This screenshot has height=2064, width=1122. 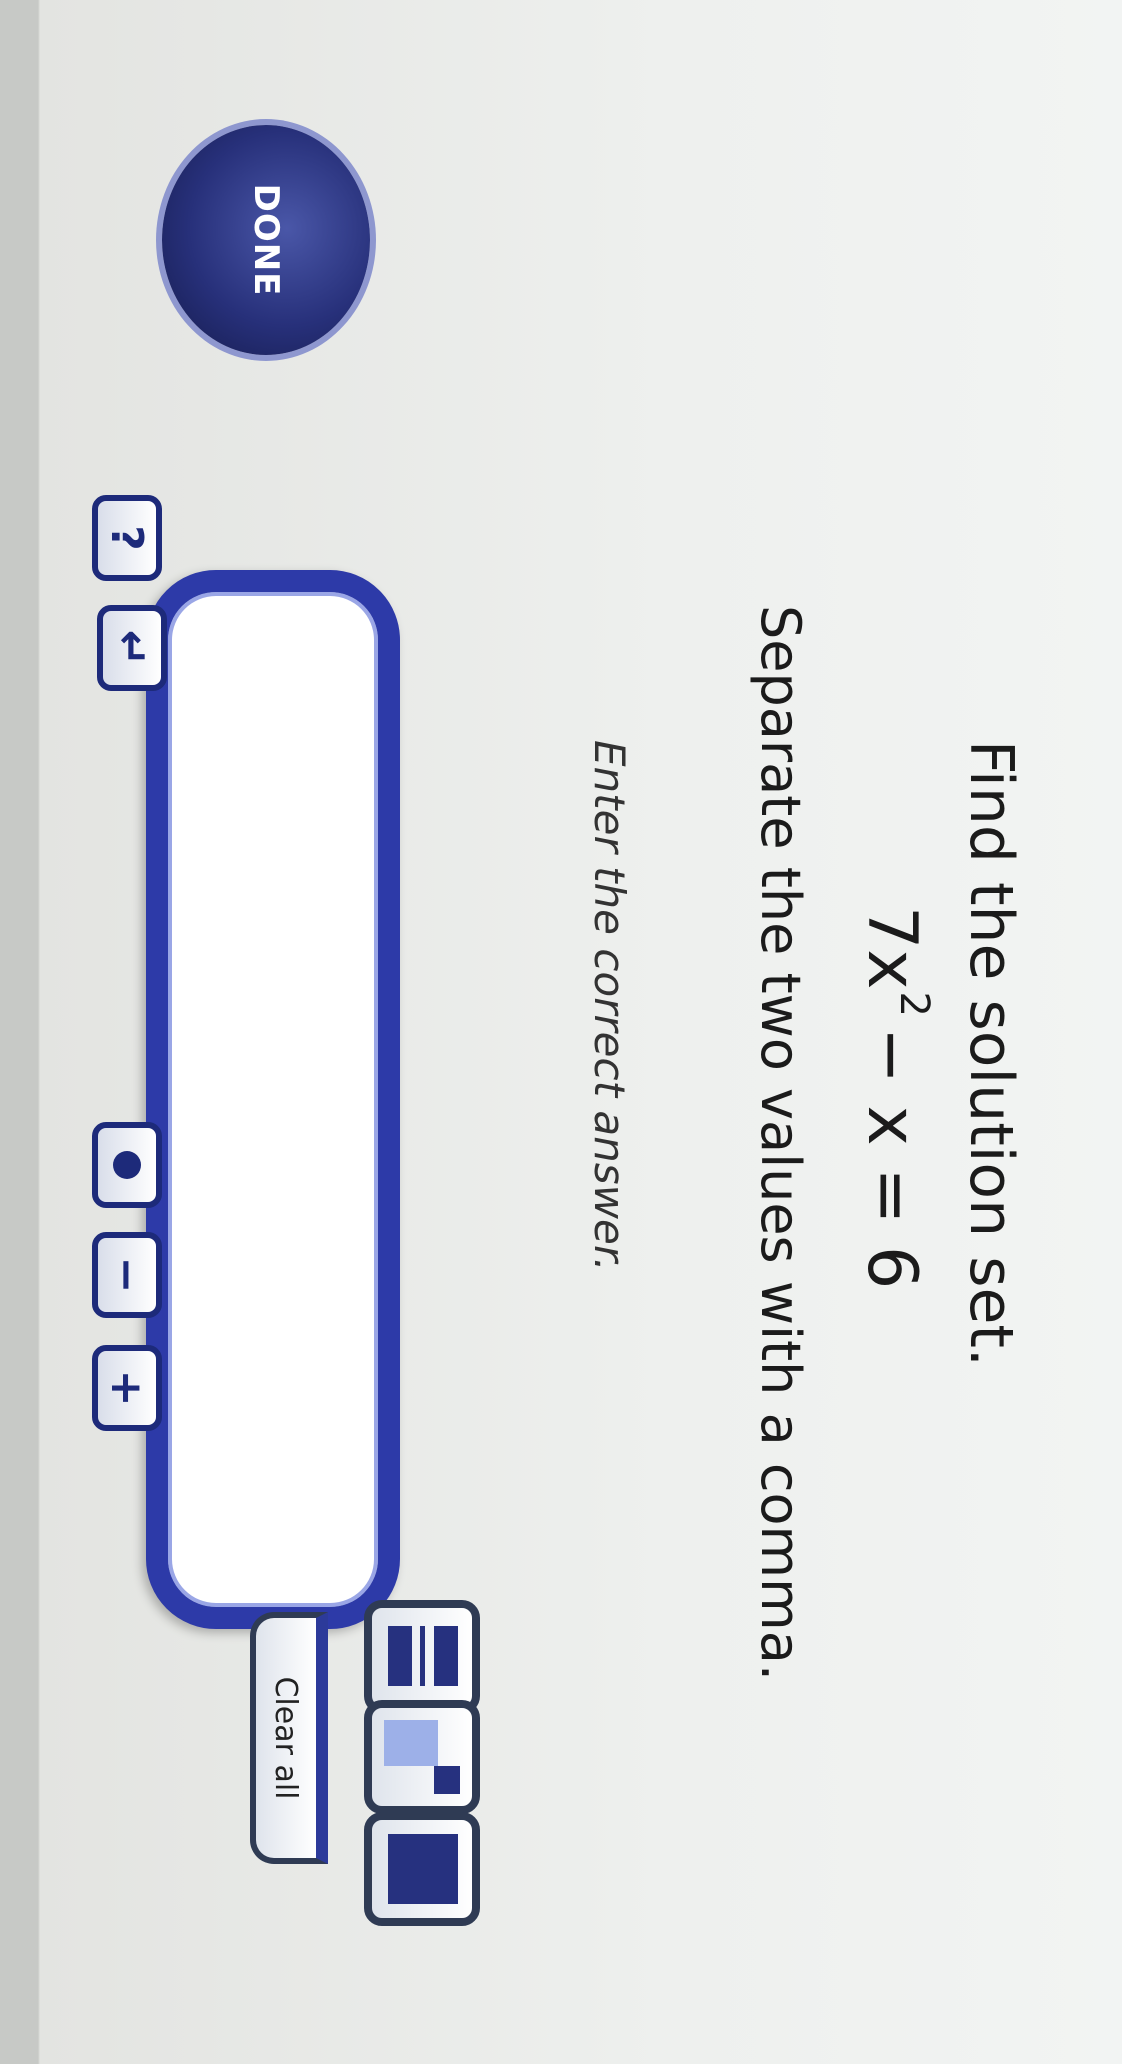 I want to click on plus-button: +, so click(x=127, y=1388).